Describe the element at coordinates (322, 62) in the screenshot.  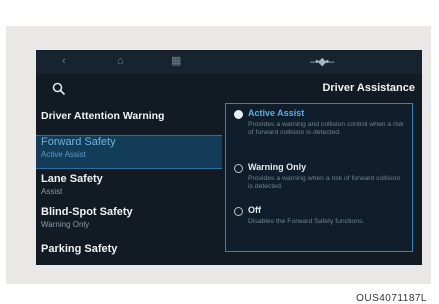
I see `connection-icon: –•◆•–` at that location.